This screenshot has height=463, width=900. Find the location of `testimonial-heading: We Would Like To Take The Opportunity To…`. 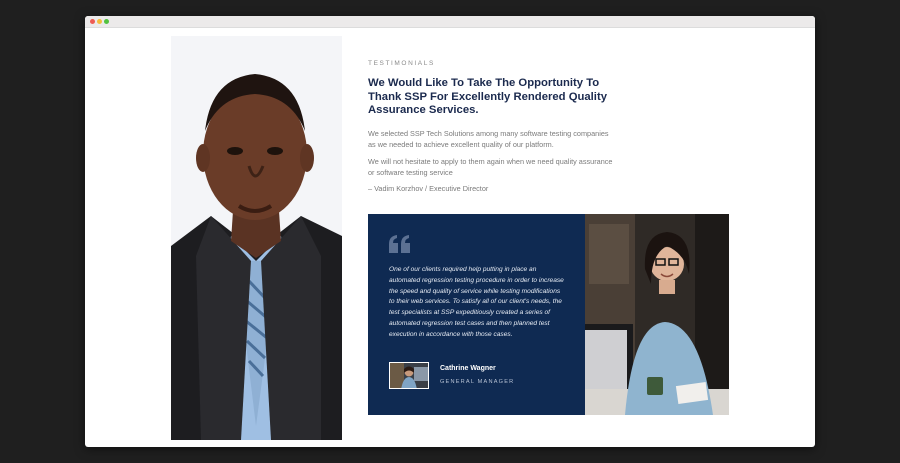

testimonial-heading: We Would Like To Take The Opportunity To… is located at coordinates (487, 97).